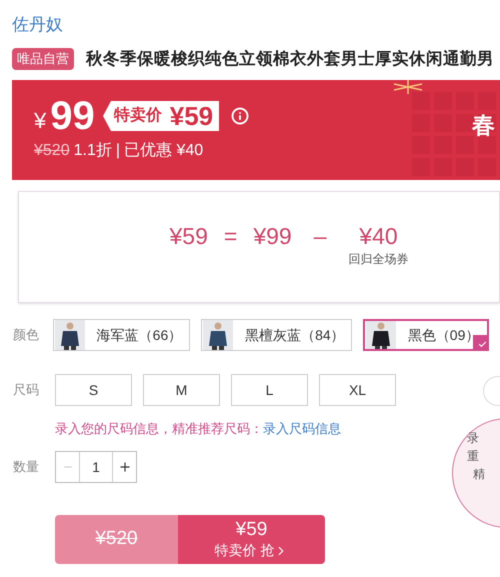  Describe the element at coordinates (479, 474) in the screenshot. I see `bubble-text: 精` at that location.